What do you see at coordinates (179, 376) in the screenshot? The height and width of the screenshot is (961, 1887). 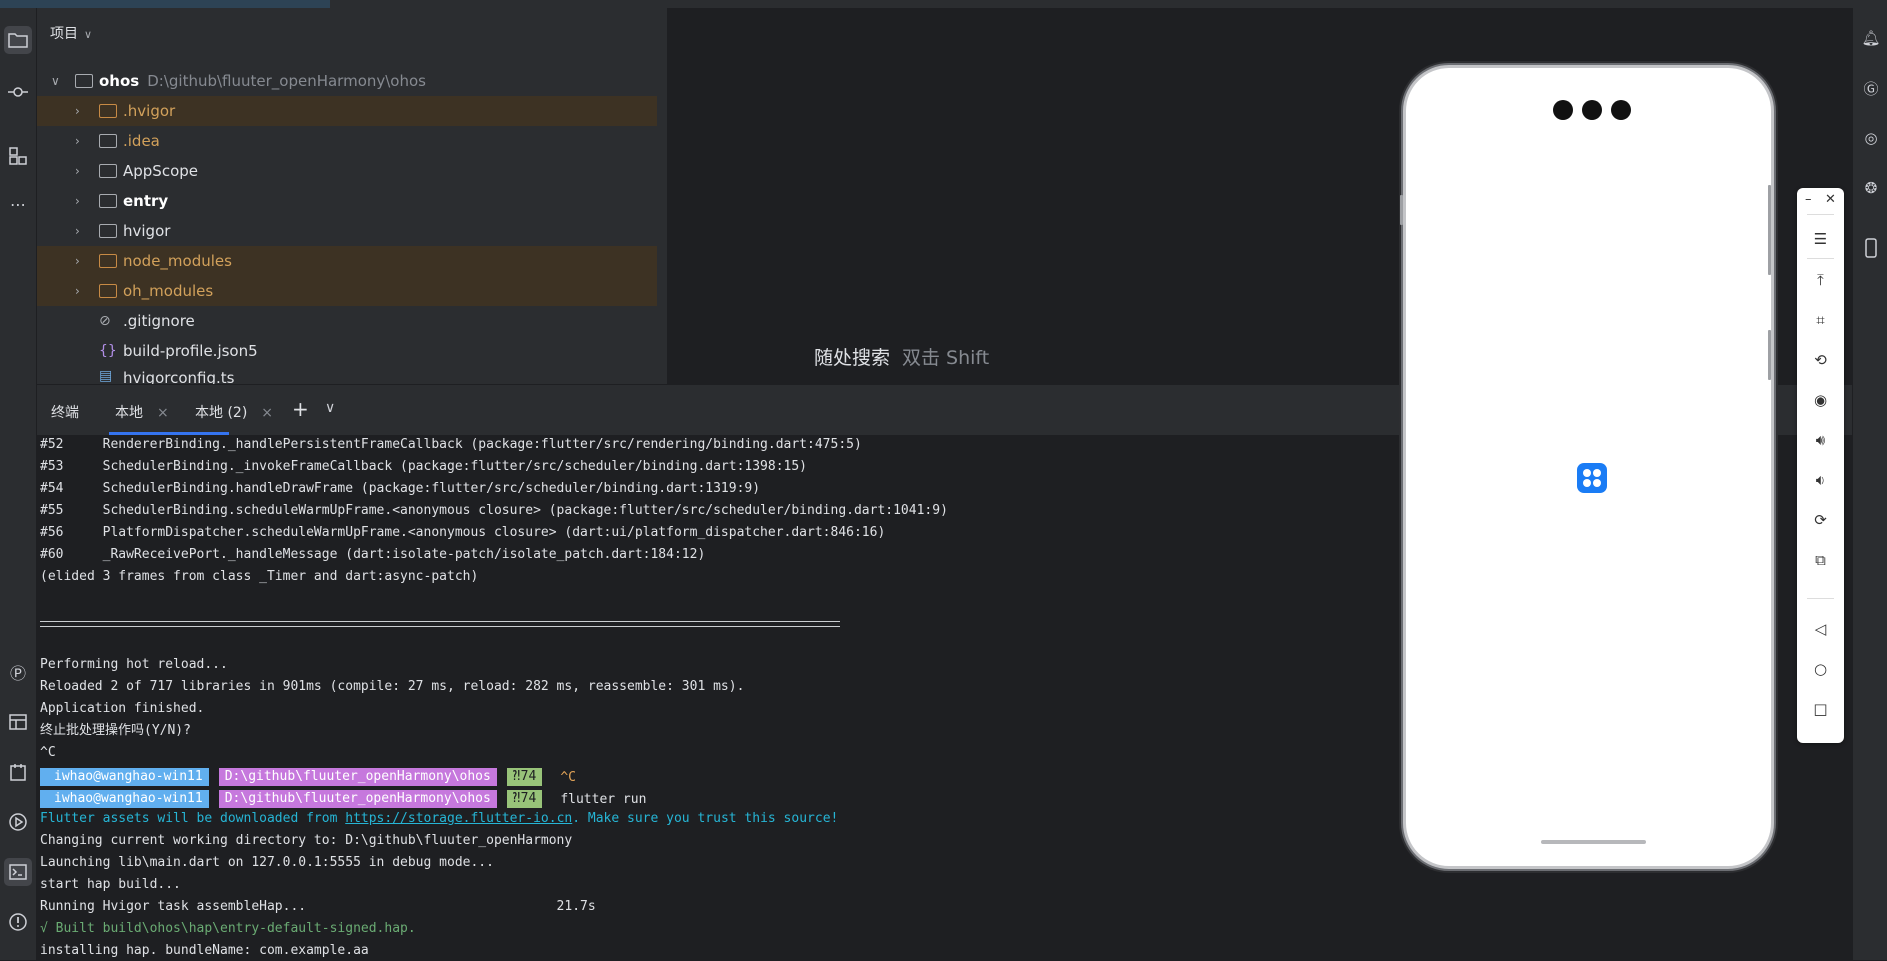 I see `tree-item-label: hvigorconfig.ts` at bounding box center [179, 376].